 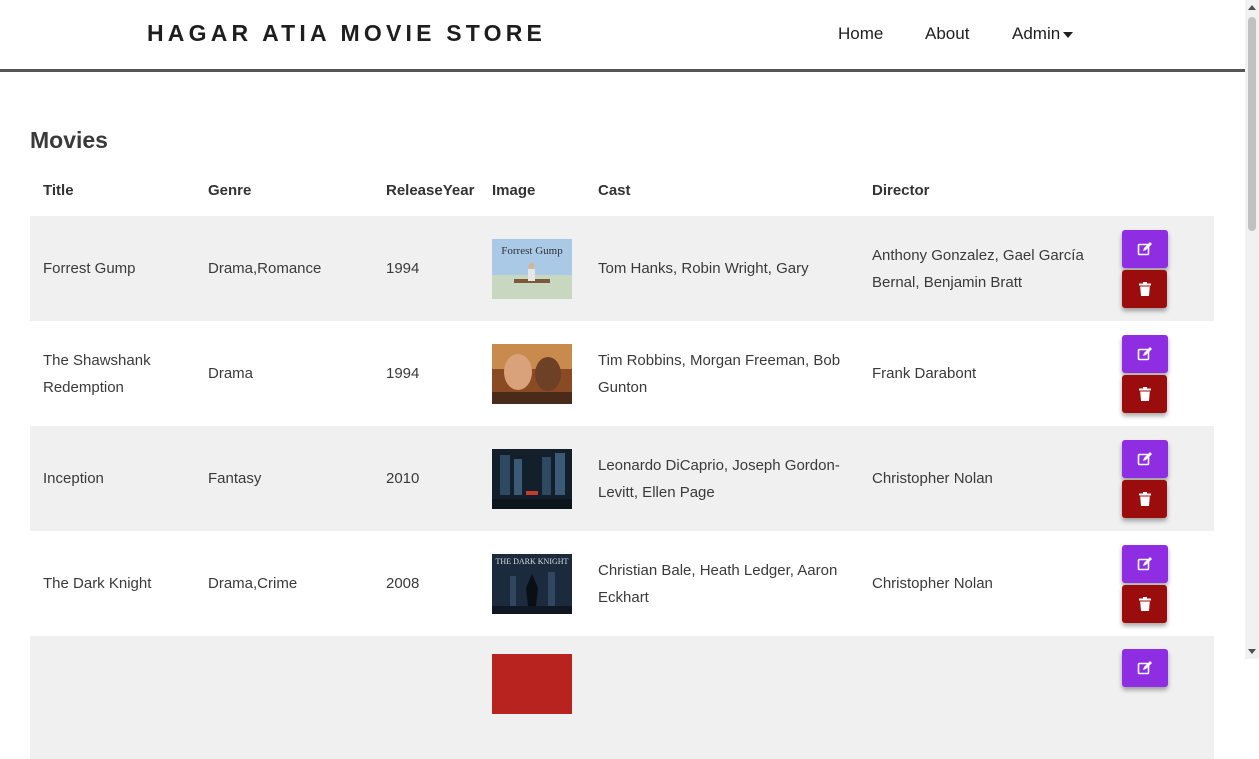 I want to click on nav-admin-label: Admin, so click(x=1036, y=33).